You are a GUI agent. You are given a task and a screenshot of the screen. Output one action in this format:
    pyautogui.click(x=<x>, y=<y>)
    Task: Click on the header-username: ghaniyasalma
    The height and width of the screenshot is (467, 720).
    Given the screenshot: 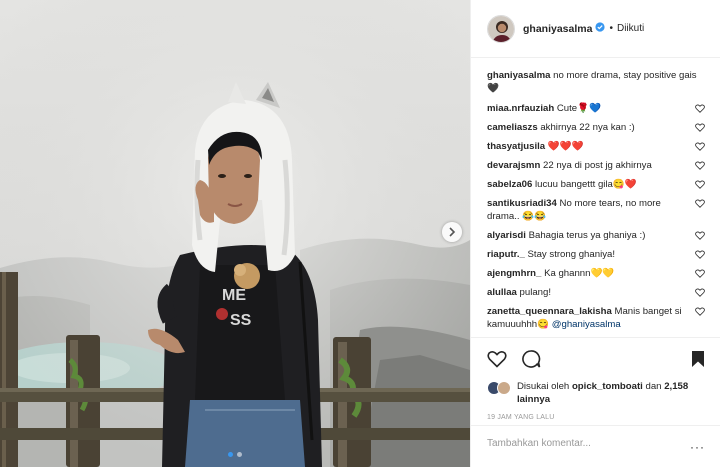 What is the action you would take?
    pyautogui.click(x=557, y=29)
    